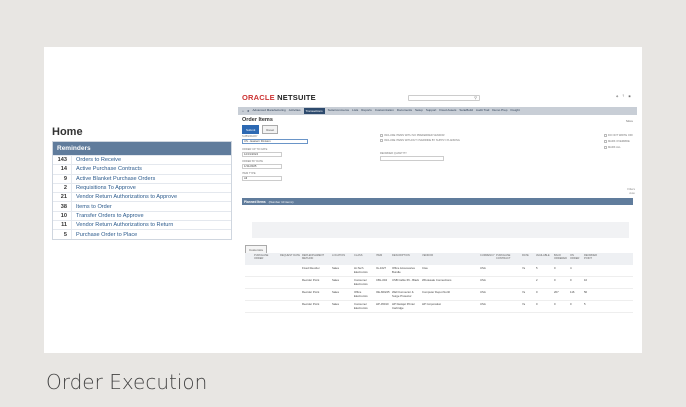 Image resolution: width=686 pixels, height=407 pixels. Describe the element at coordinates (311, 268) in the screenshot. I see `table-cell: Fixed Reorder` at that location.